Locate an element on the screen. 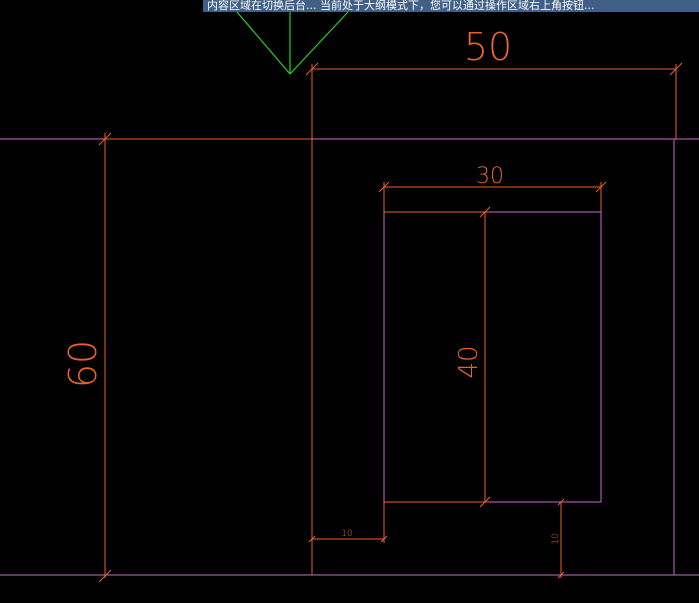 This screenshot has width=699, height=603. dimension-50-label: 50 is located at coordinates (488, 47).